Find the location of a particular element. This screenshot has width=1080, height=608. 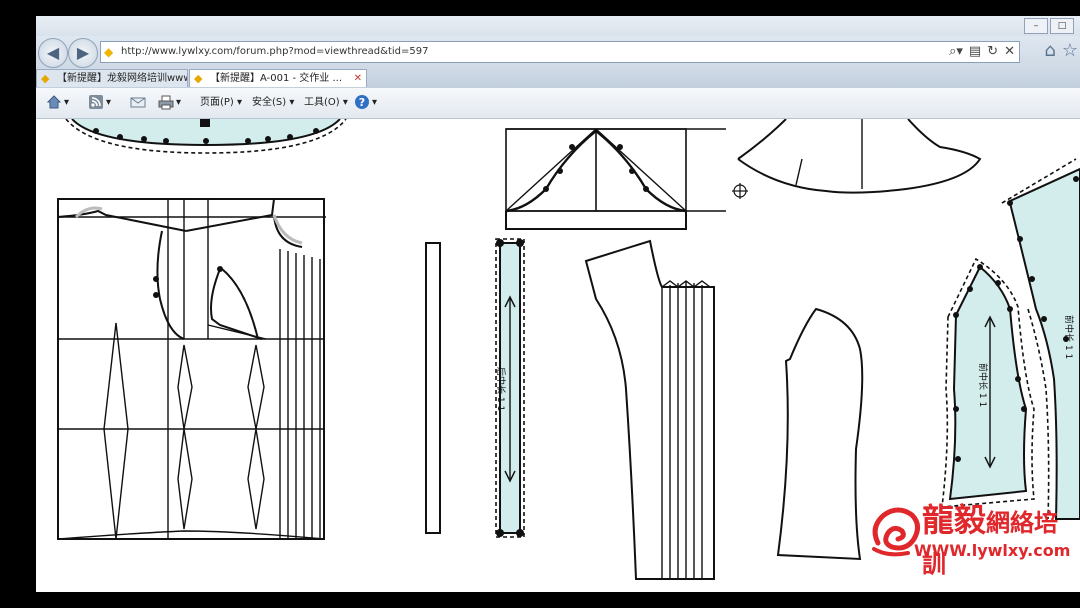

compat-view-icon: ▤ is located at coordinates (975, 52).